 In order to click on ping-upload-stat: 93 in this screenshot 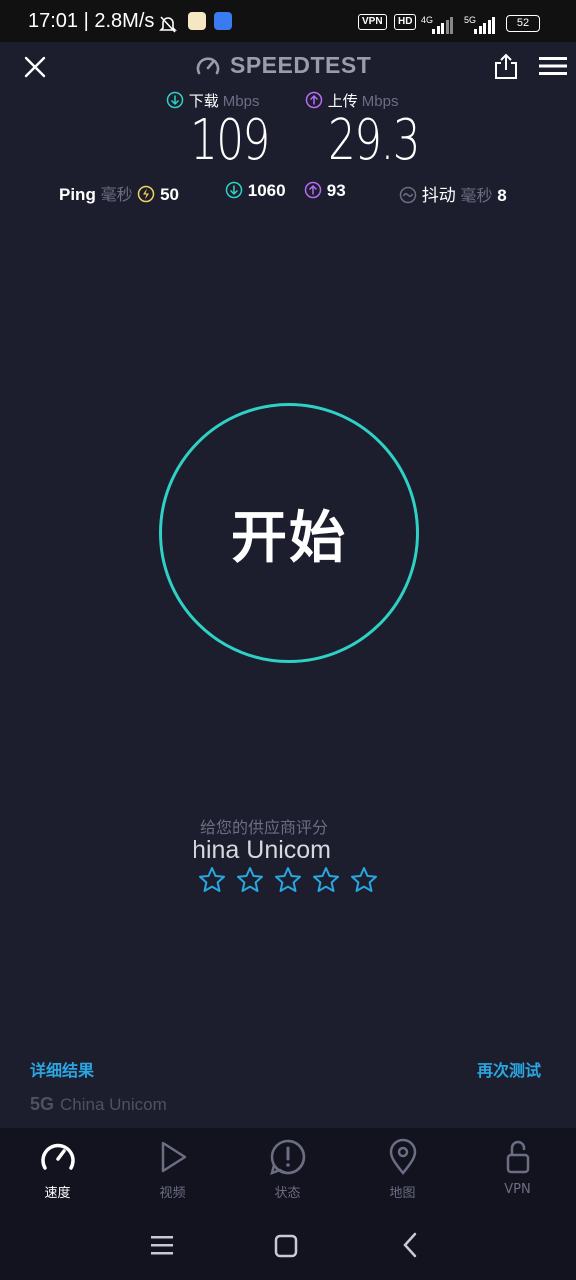, I will do `click(325, 191)`.